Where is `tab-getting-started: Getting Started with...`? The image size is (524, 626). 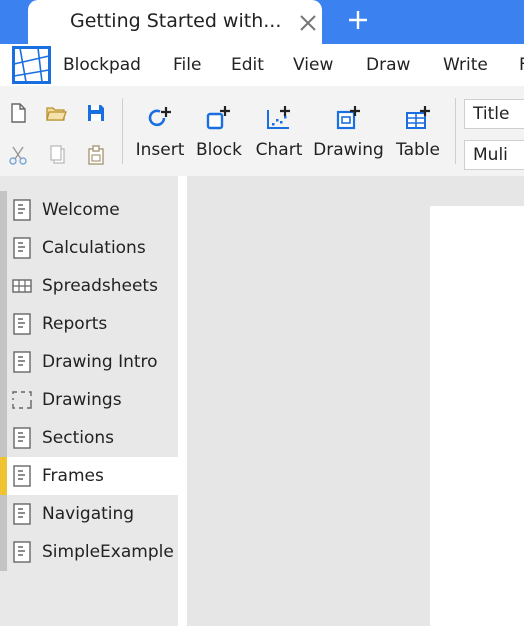 tab-getting-started: Getting Started with... is located at coordinates (175, 22).